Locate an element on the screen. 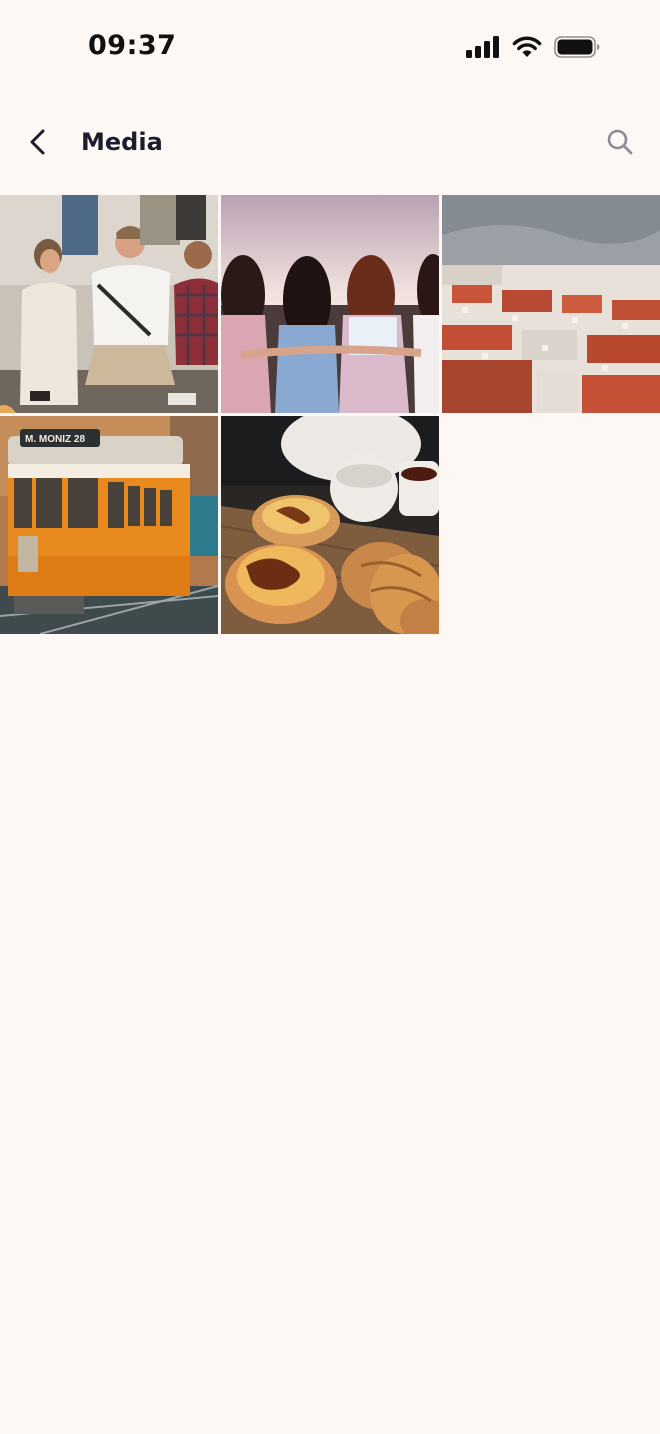 This screenshot has height=1434, width=660. friends-group-image is located at coordinates (109, 304).